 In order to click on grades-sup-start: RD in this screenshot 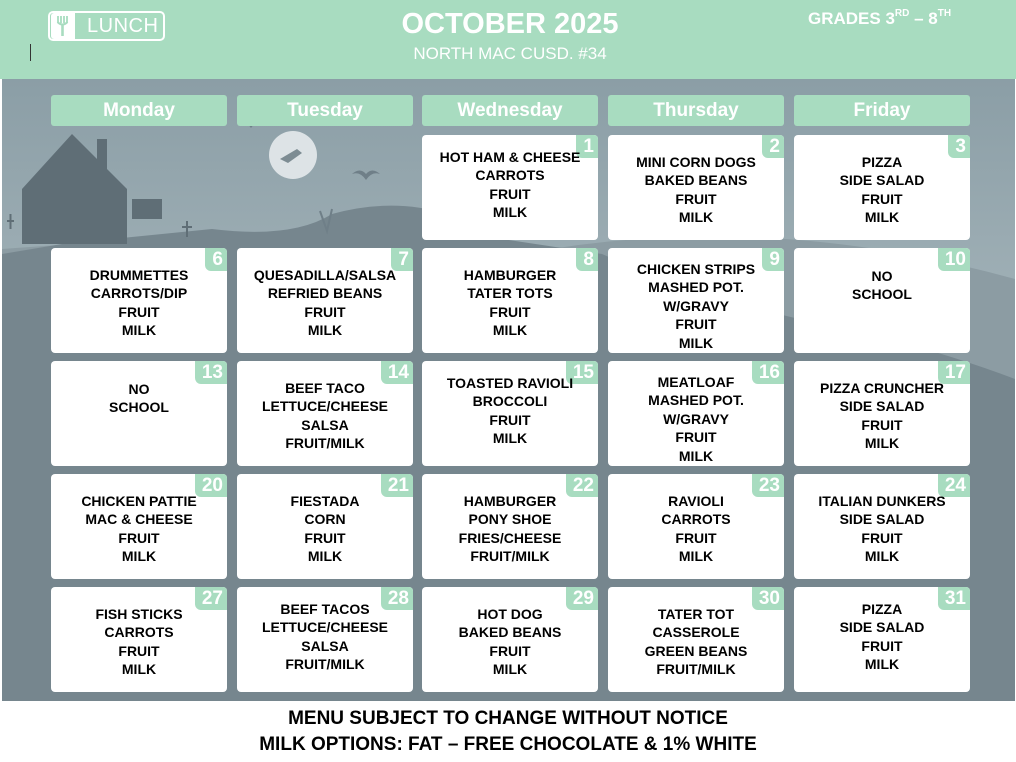, I will do `click(902, 13)`.